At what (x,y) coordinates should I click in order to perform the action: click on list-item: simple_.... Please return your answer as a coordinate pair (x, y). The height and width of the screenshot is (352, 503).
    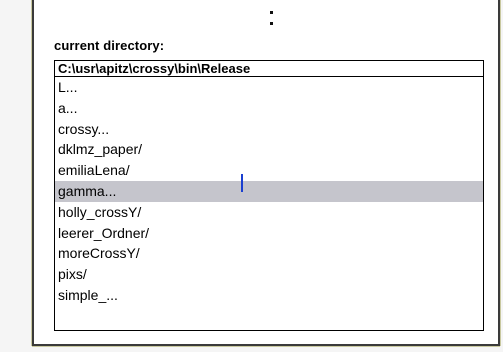
    Looking at the image, I should click on (269, 295).